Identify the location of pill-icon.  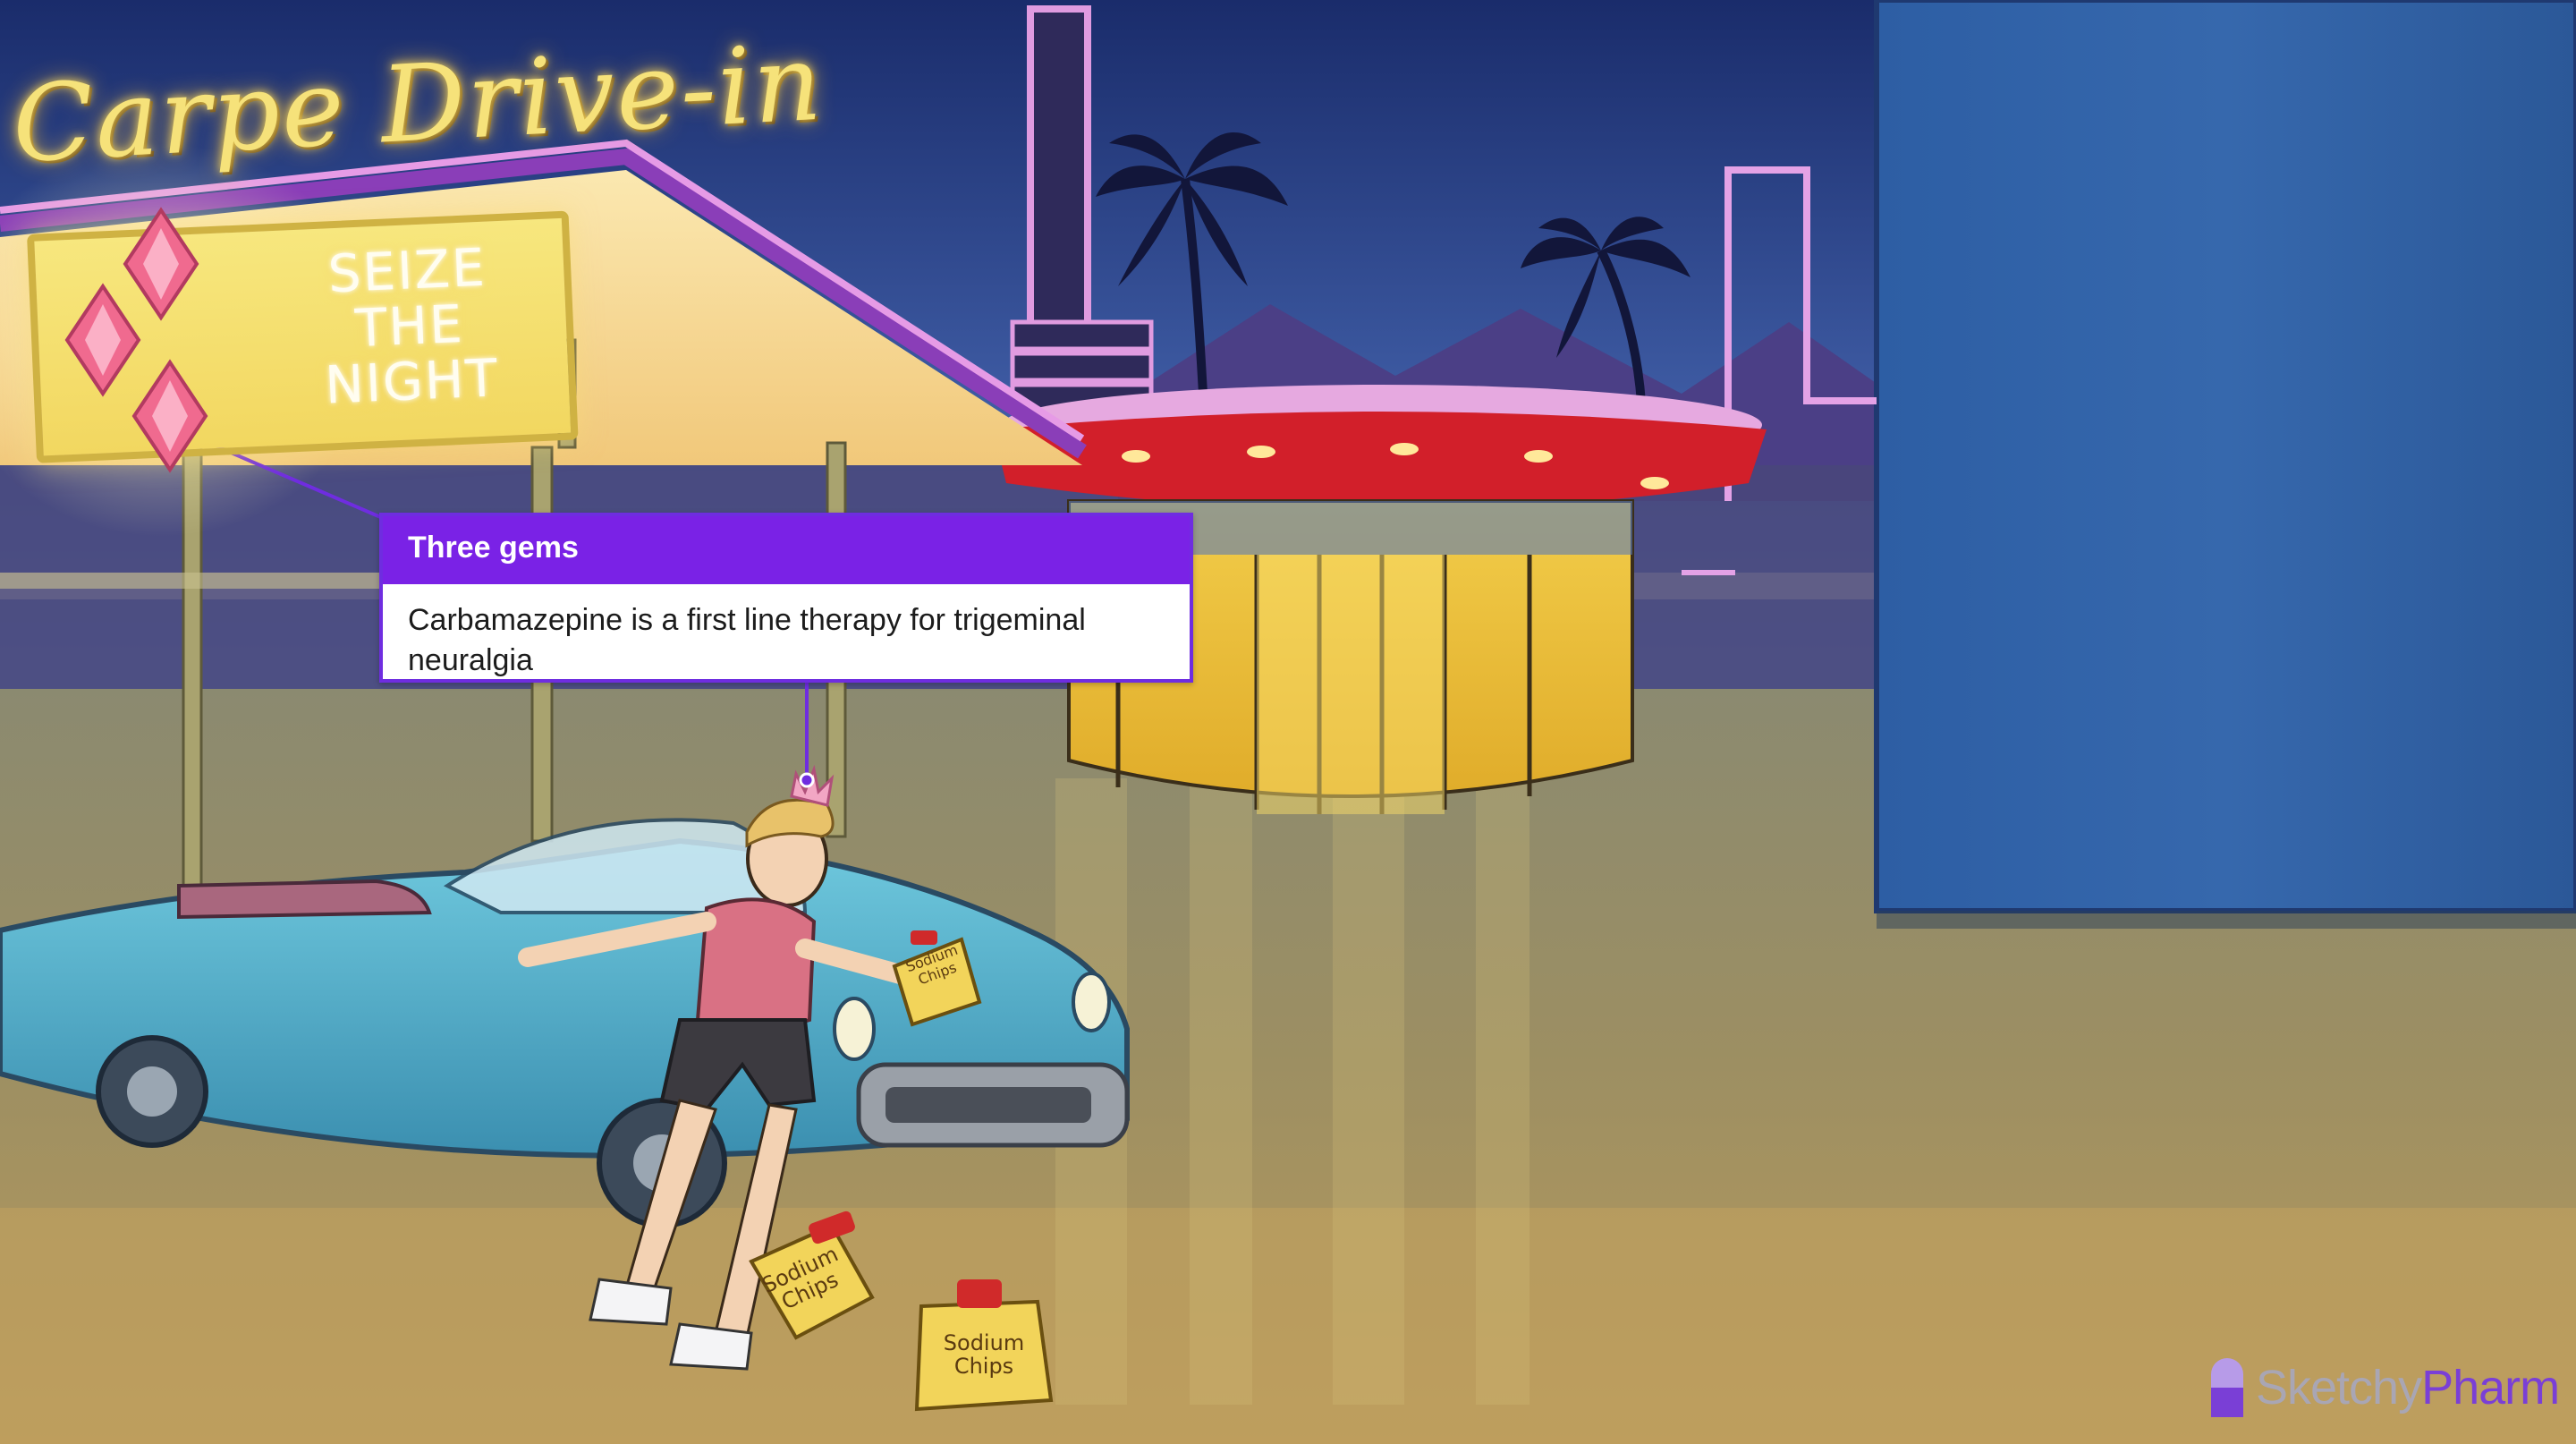
(2227, 1387).